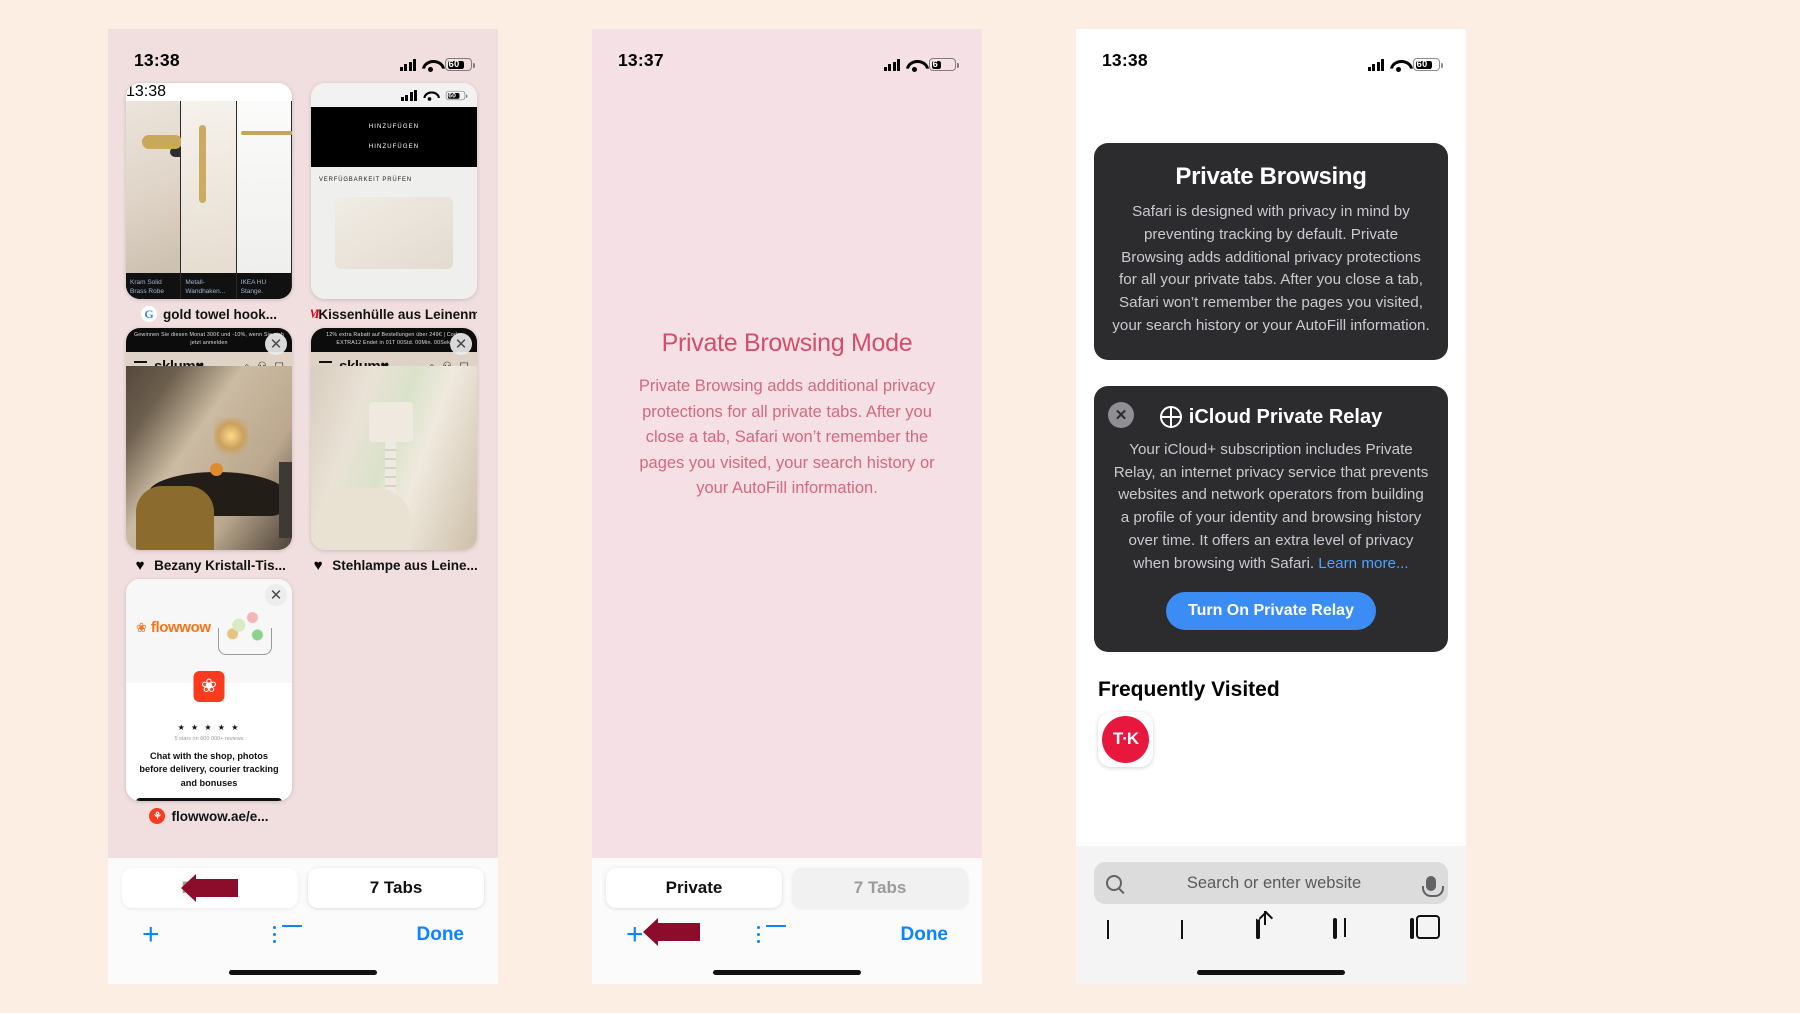 Image resolution: width=1800 pixels, height=1013 pixels. Describe the element at coordinates (285, 500) in the screenshot. I see `side-promo-tab` at that location.